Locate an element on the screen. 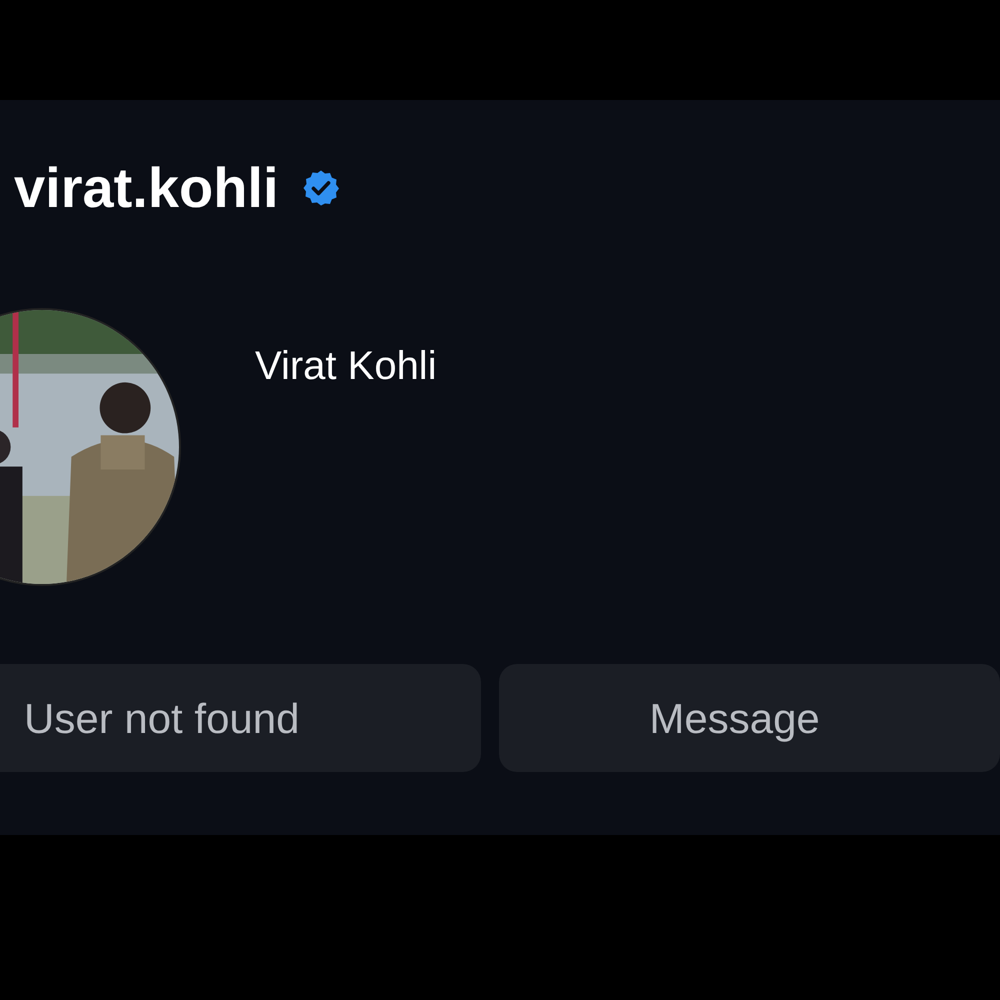  username: virat.kohli is located at coordinates (146, 188).